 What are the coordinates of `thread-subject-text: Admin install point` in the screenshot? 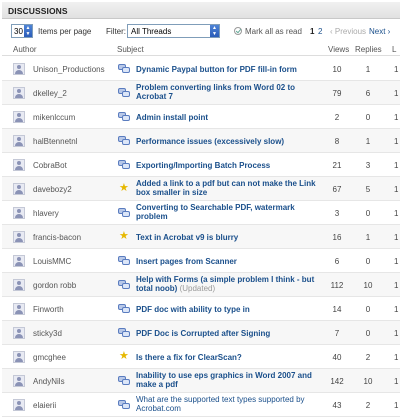 It's located at (172, 117).